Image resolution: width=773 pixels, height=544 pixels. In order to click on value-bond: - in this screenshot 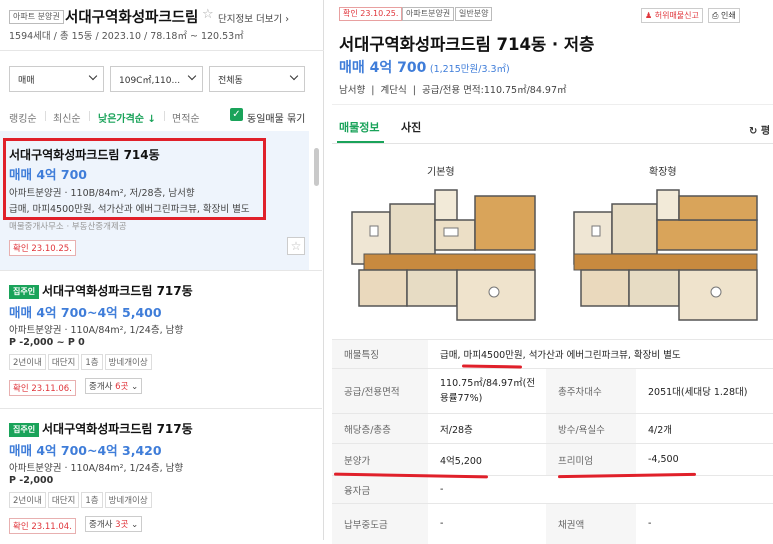, I will do `click(704, 523)`.